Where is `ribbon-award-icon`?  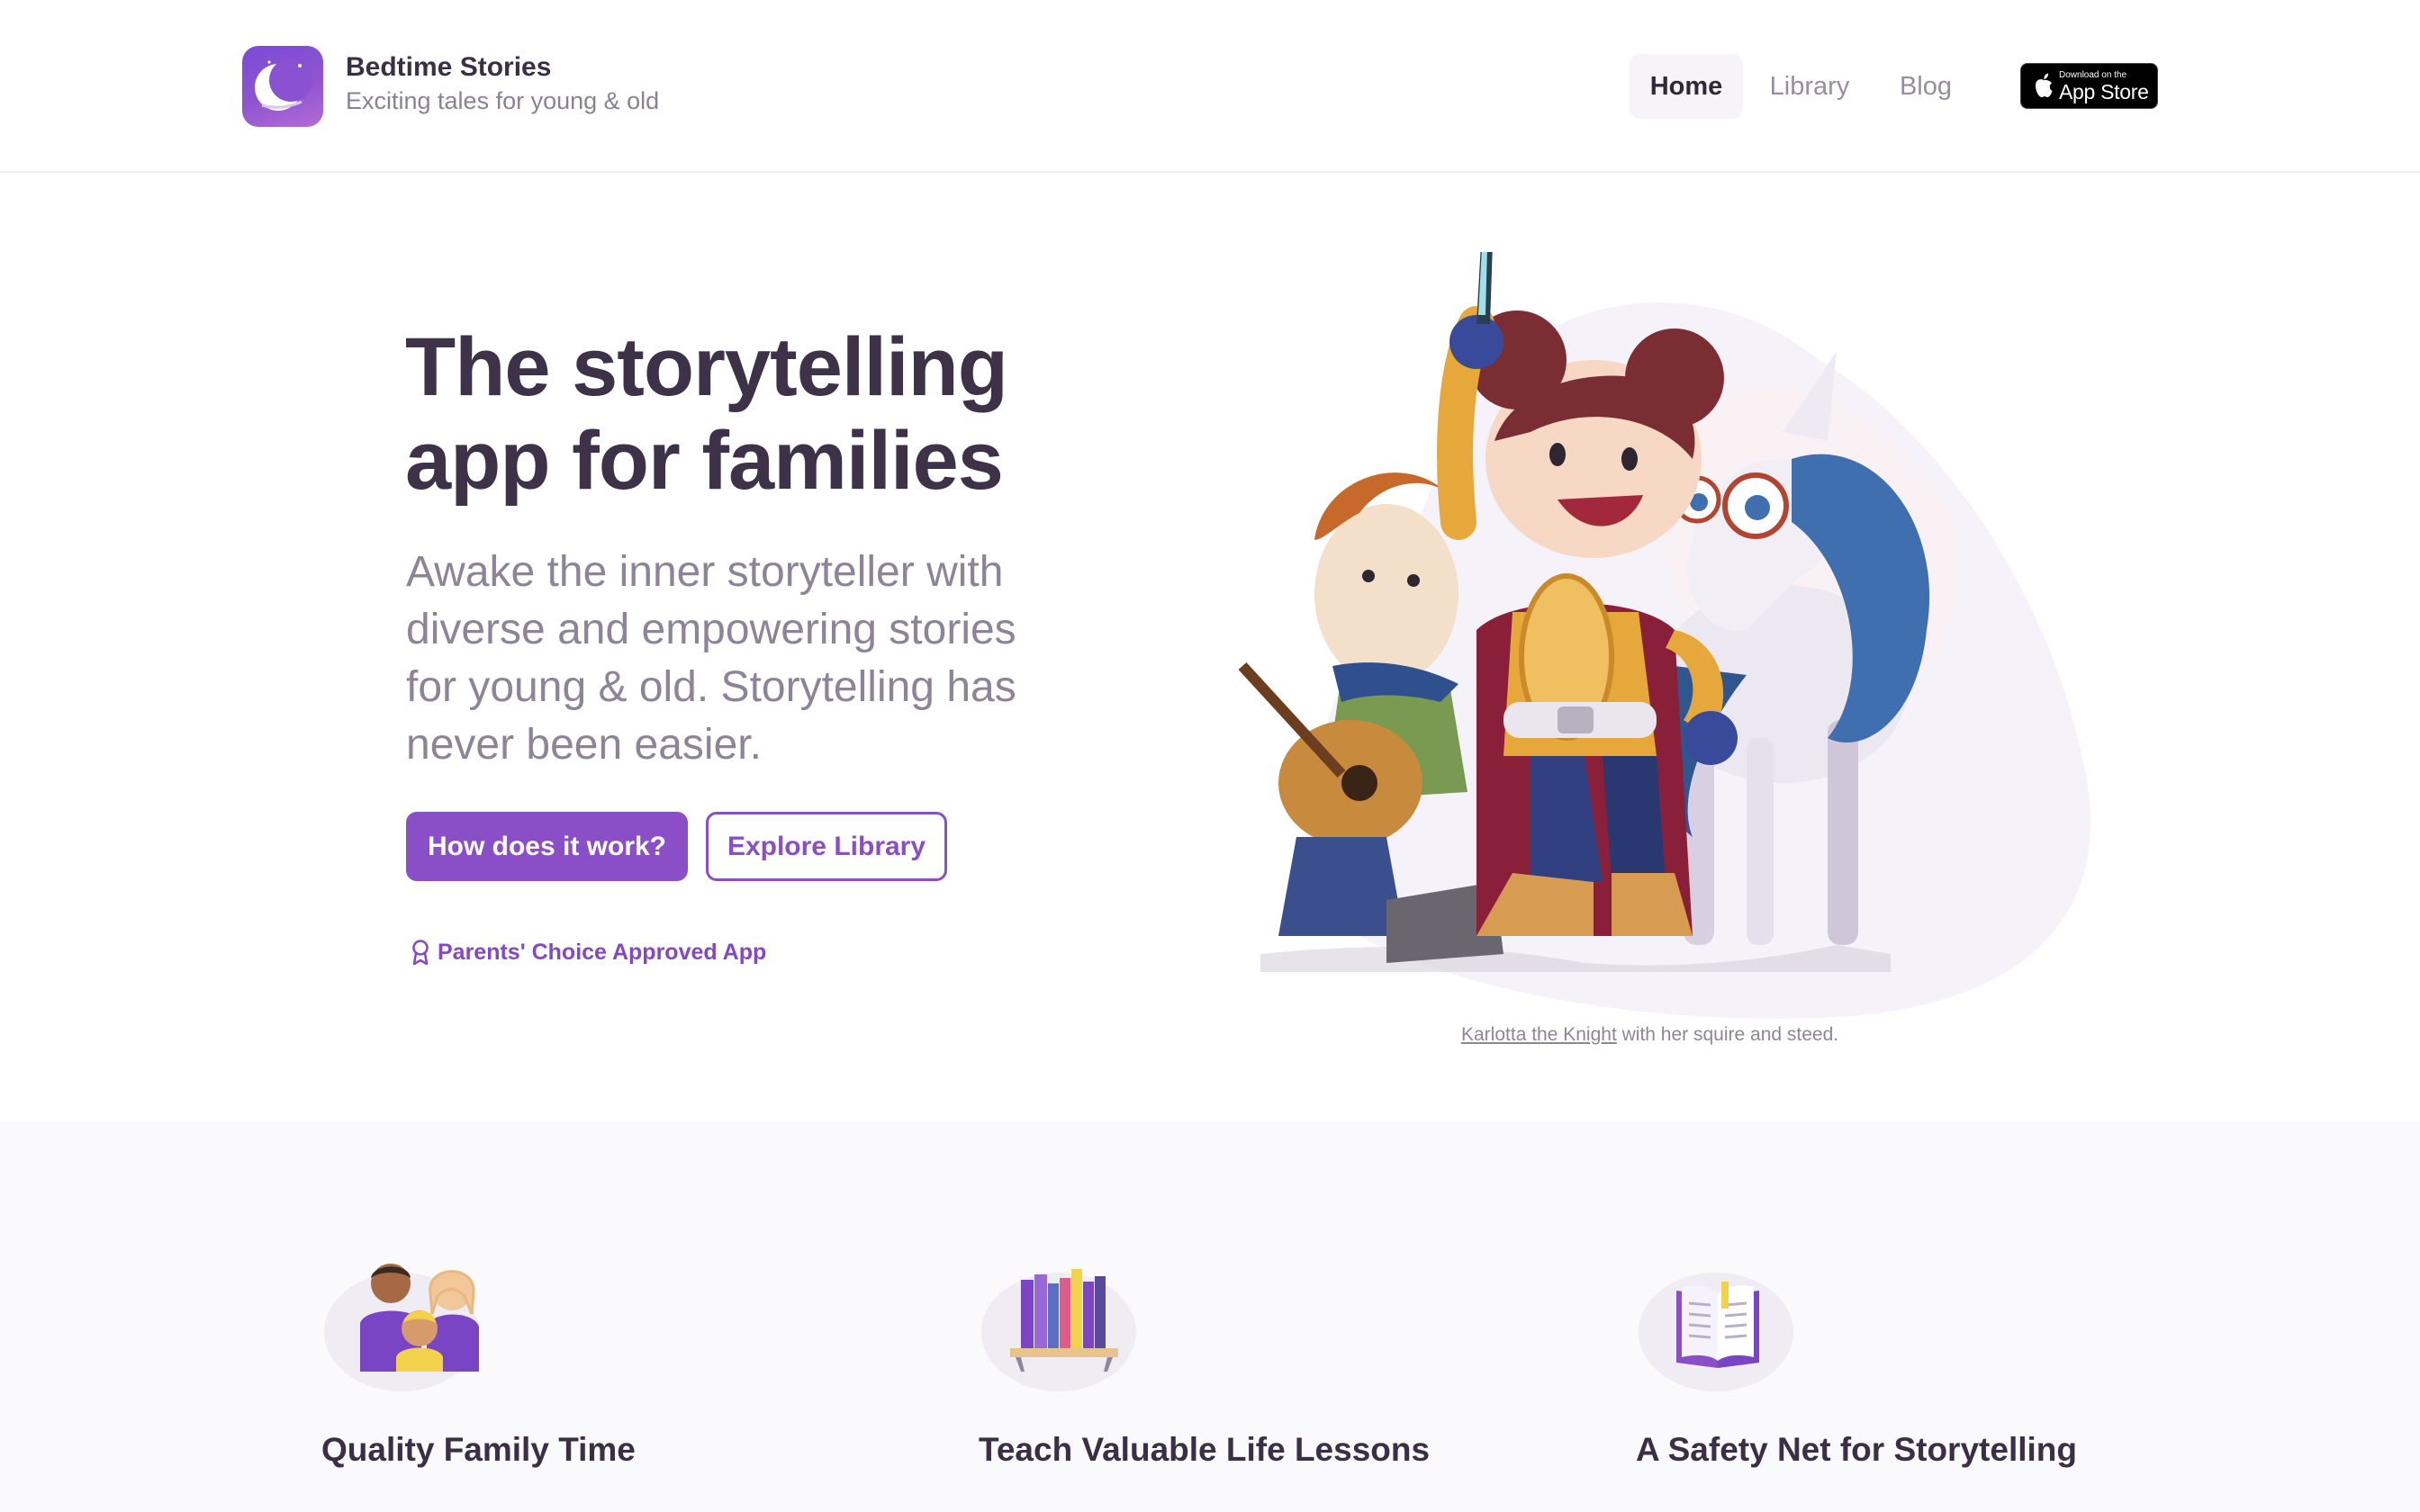 ribbon-award-icon is located at coordinates (421, 953).